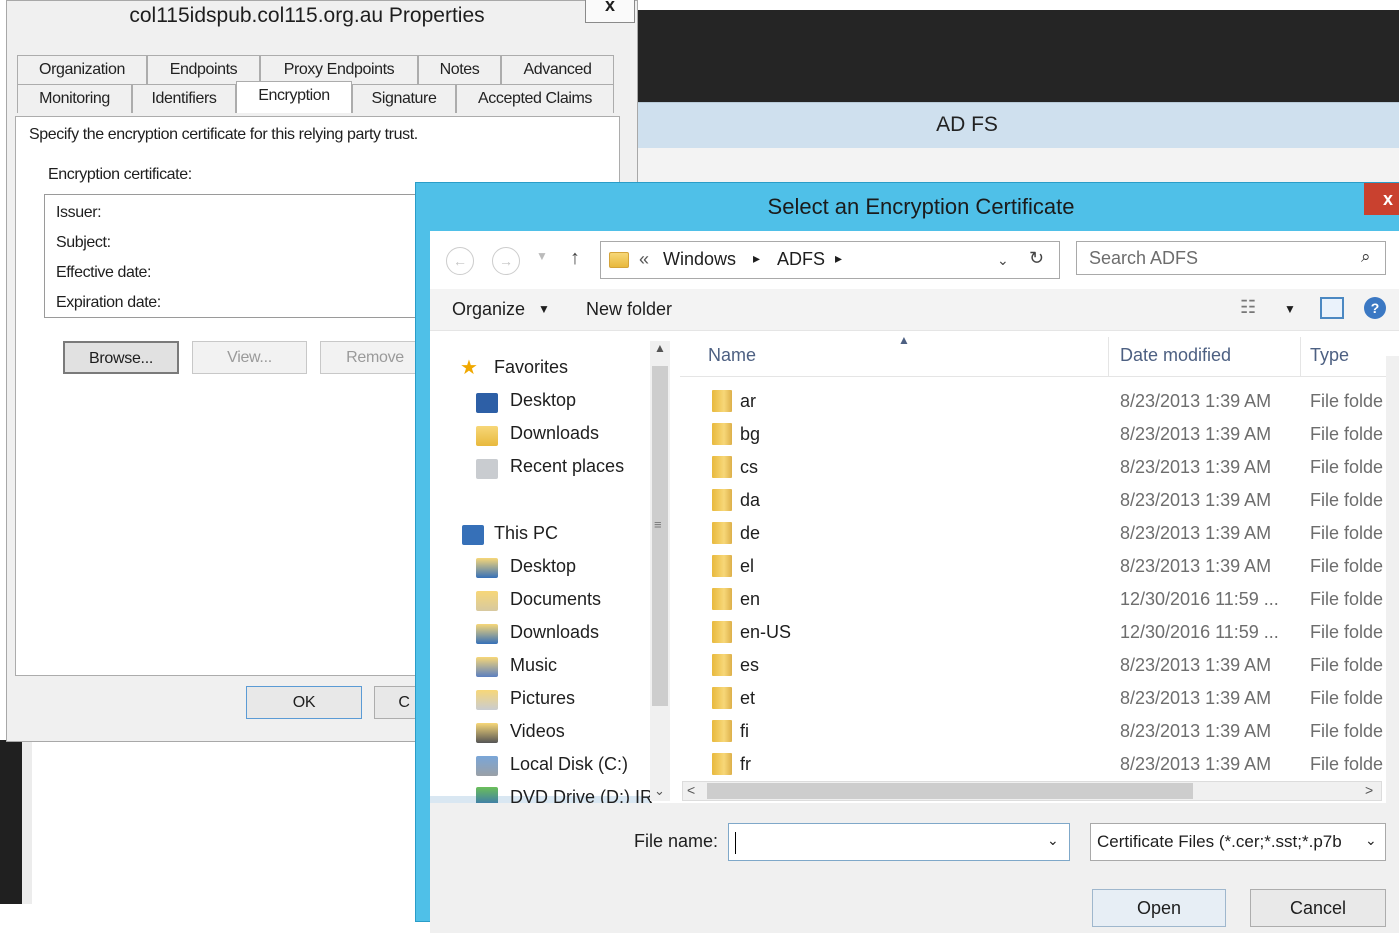 Image resolution: width=1399 pixels, height=933 pixels. Describe the element at coordinates (745, 764) in the screenshot. I see `file-name: fr` at that location.